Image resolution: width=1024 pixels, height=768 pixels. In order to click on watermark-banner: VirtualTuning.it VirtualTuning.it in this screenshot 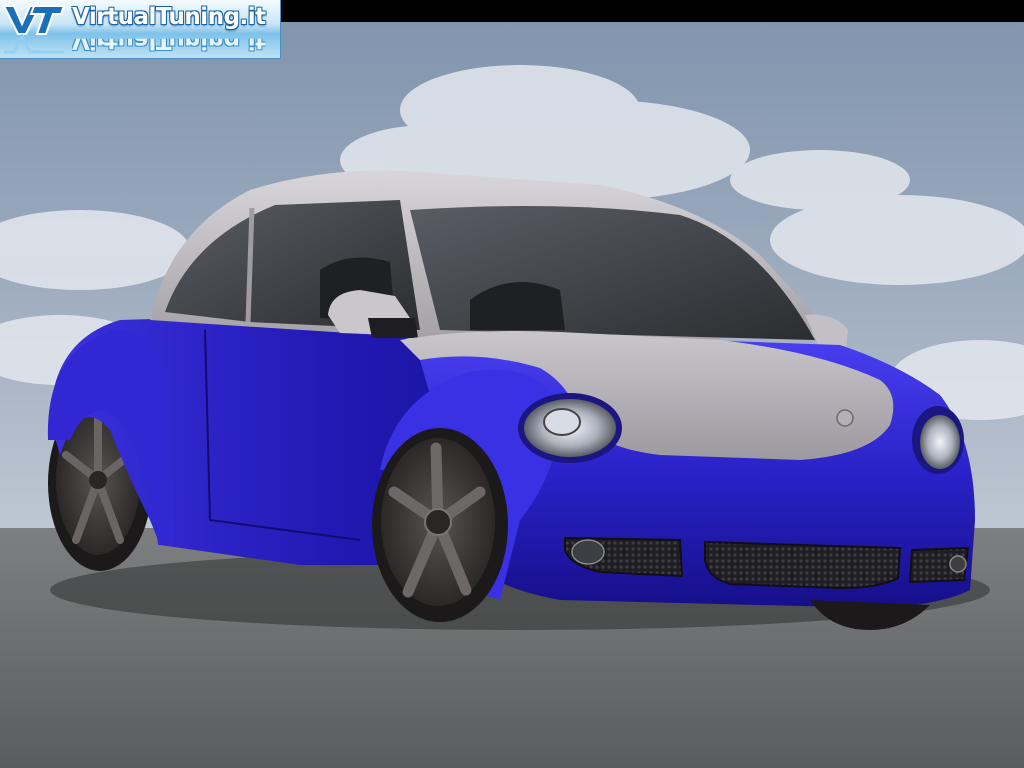, I will do `click(140, 29)`.